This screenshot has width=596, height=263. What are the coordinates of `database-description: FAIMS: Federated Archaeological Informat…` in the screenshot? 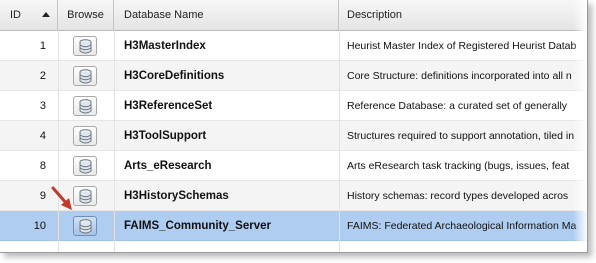 It's located at (462, 226).